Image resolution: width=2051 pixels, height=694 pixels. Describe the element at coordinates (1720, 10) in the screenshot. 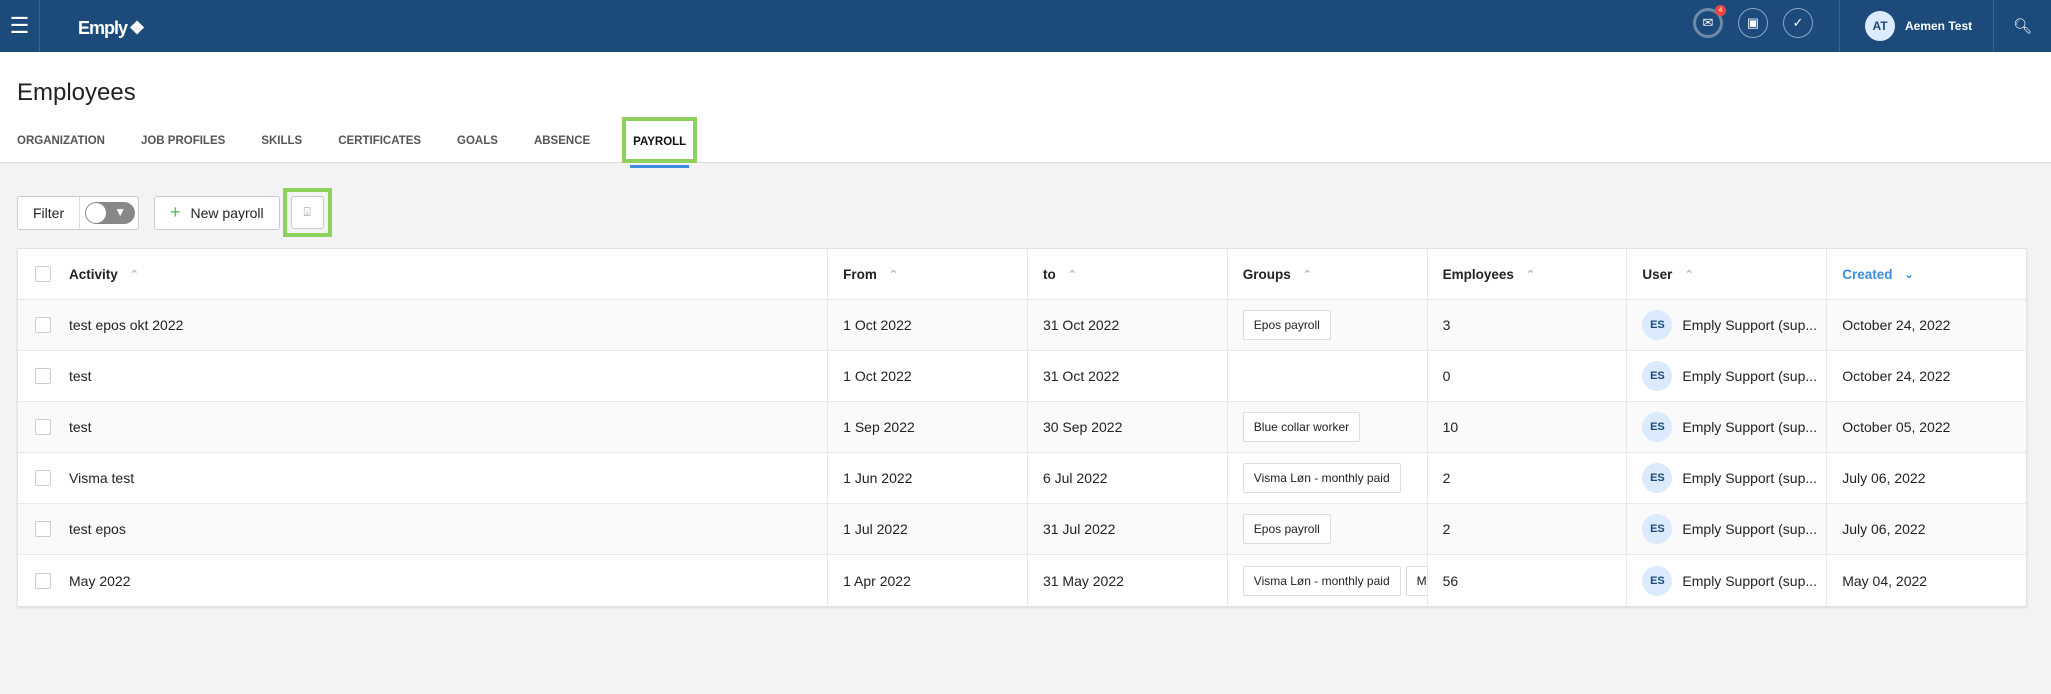

I see `notification-badge: 4` at that location.